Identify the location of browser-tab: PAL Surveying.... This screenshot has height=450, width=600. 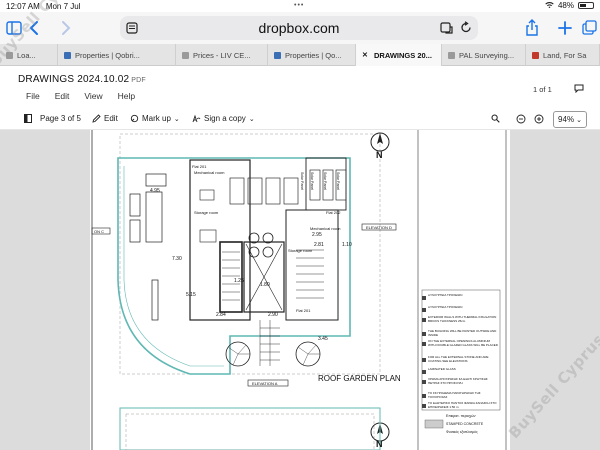
(484, 55).